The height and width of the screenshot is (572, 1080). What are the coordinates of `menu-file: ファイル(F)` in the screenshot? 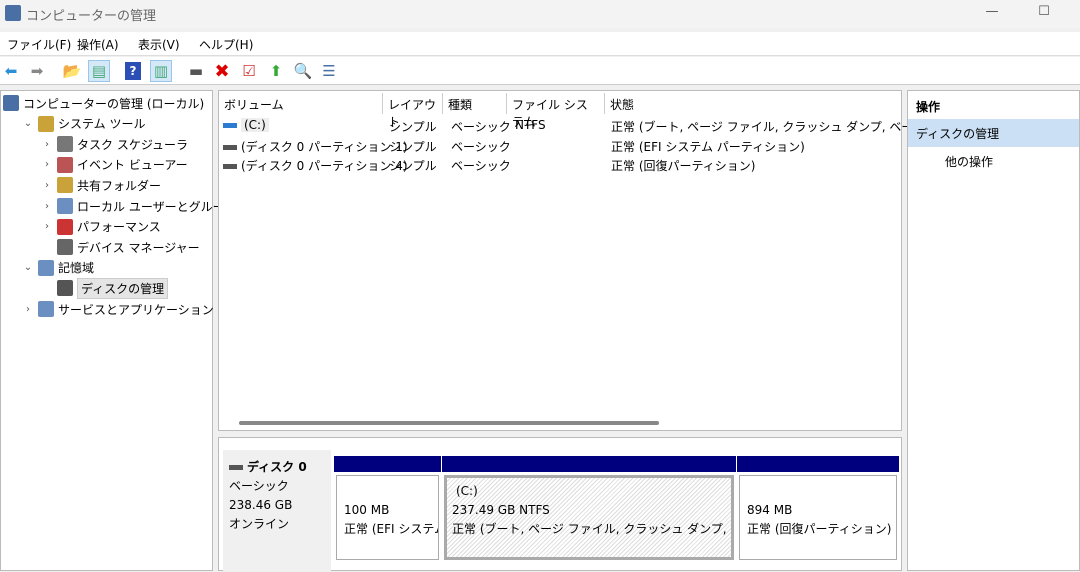 It's located at (39, 44).